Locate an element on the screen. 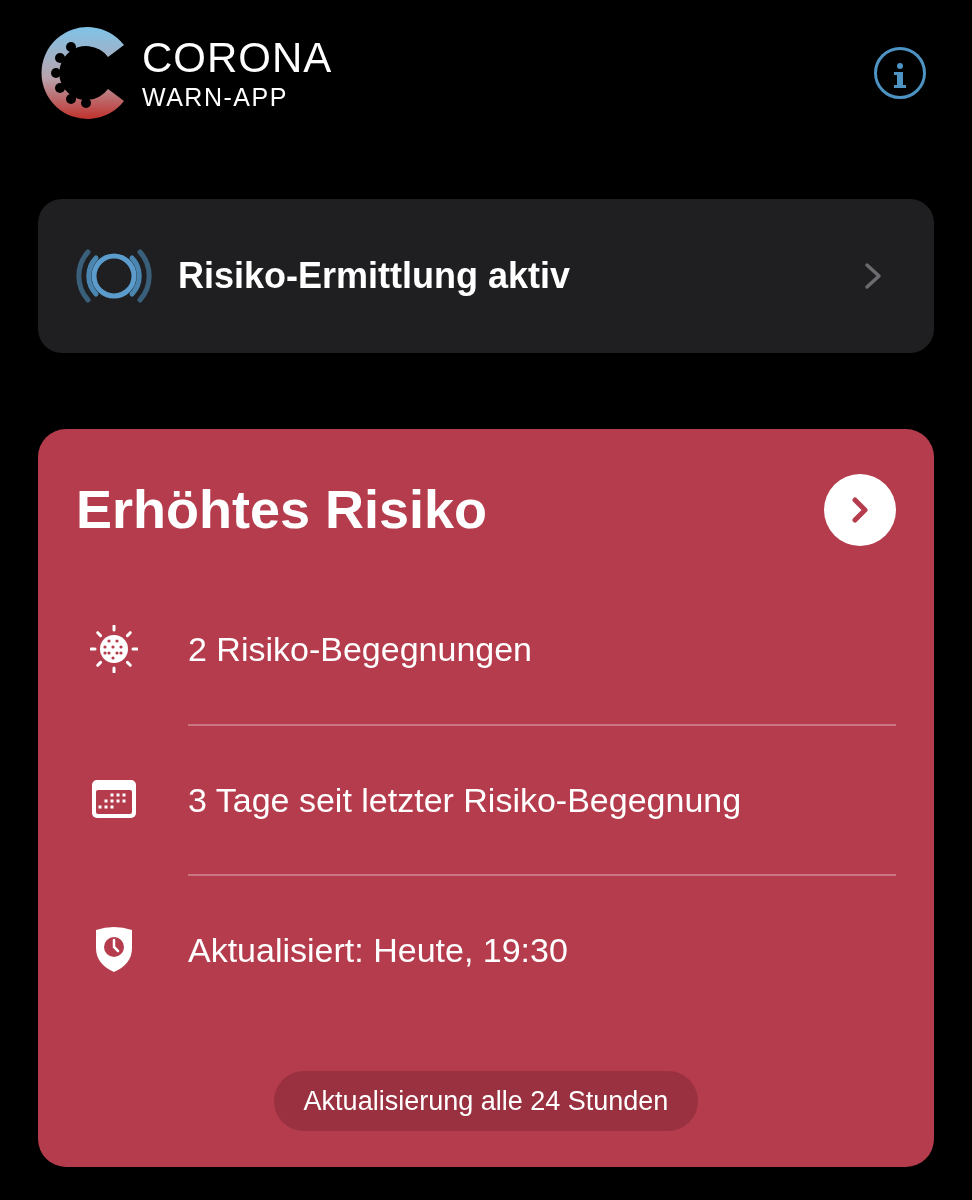 The width and height of the screenshot is (972, 1200). info-icon is located at coordinates (900, 73).